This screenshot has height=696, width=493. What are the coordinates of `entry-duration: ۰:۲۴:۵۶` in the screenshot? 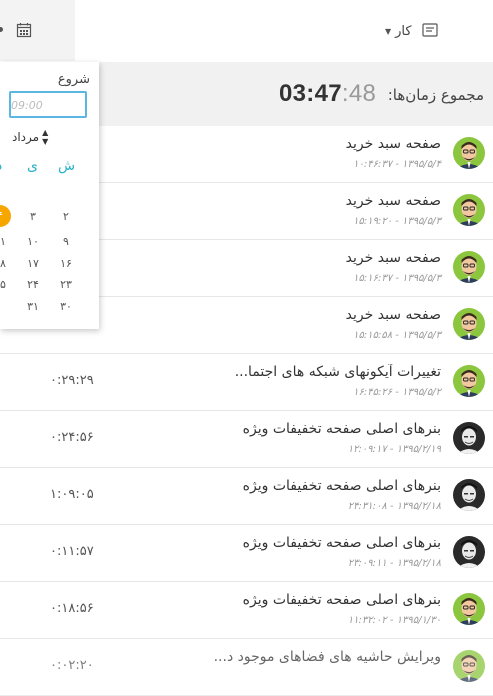 It's located at (72, 437).